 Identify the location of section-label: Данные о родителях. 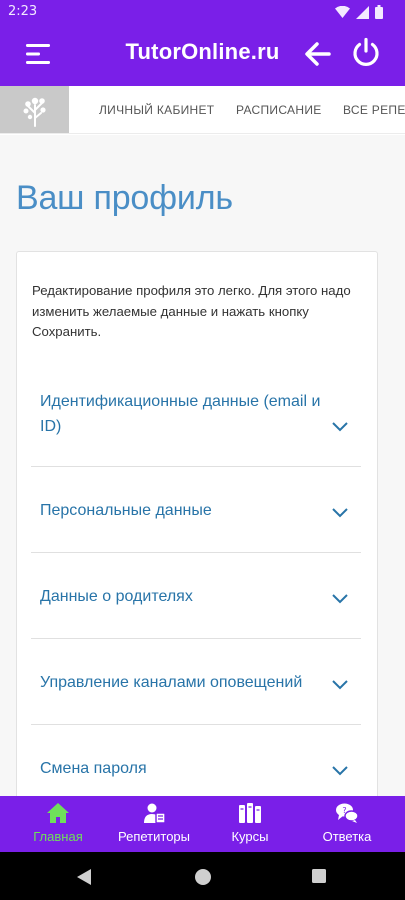
(116, 596).